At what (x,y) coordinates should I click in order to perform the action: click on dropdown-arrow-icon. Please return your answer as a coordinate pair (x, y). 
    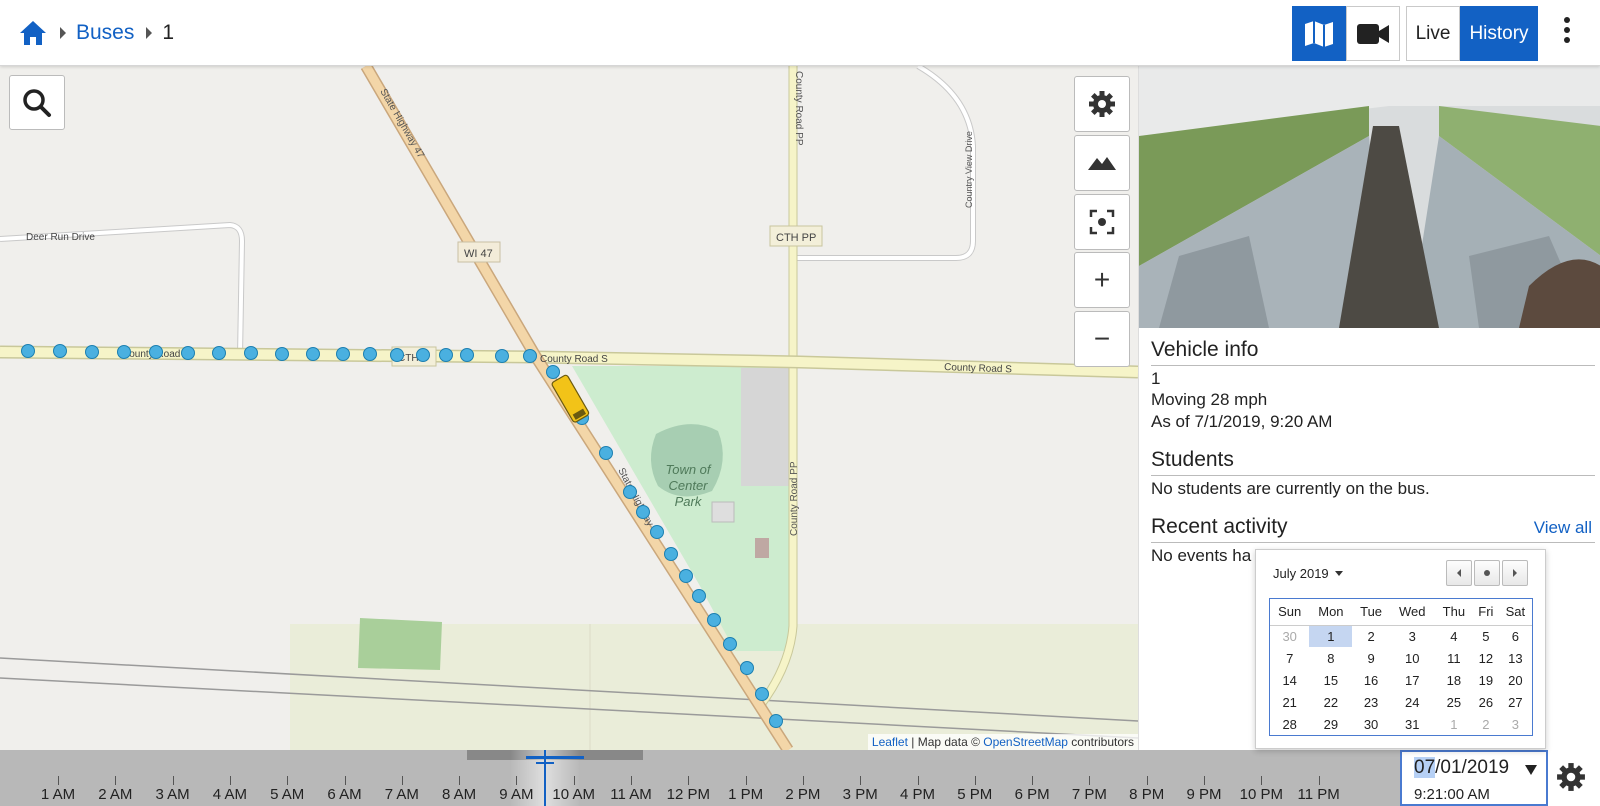
    Looking at the image, I should click on (1531, 770).